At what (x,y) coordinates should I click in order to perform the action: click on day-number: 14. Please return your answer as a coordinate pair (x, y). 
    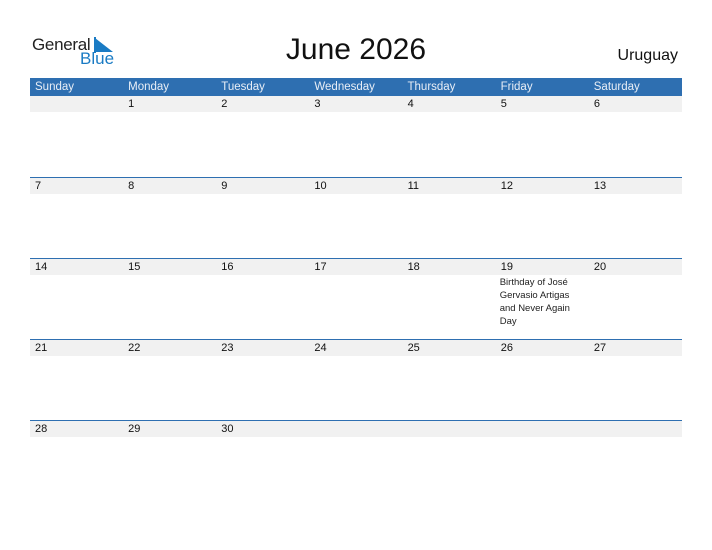
    Looking at the image, I should click on (41, 267).